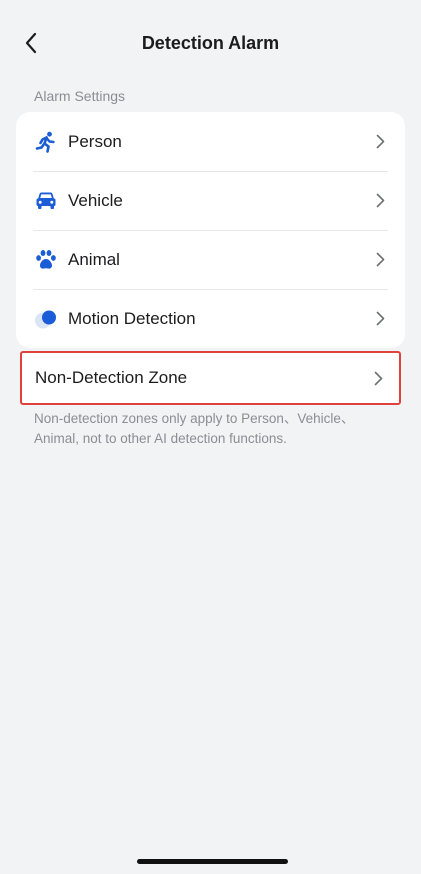 Image resolution: width=421 pixels, height=874 pixels. Describe the element at coordinates (80, 96) in the screenshot. I see `section-label: Alarm Settings` at that location.